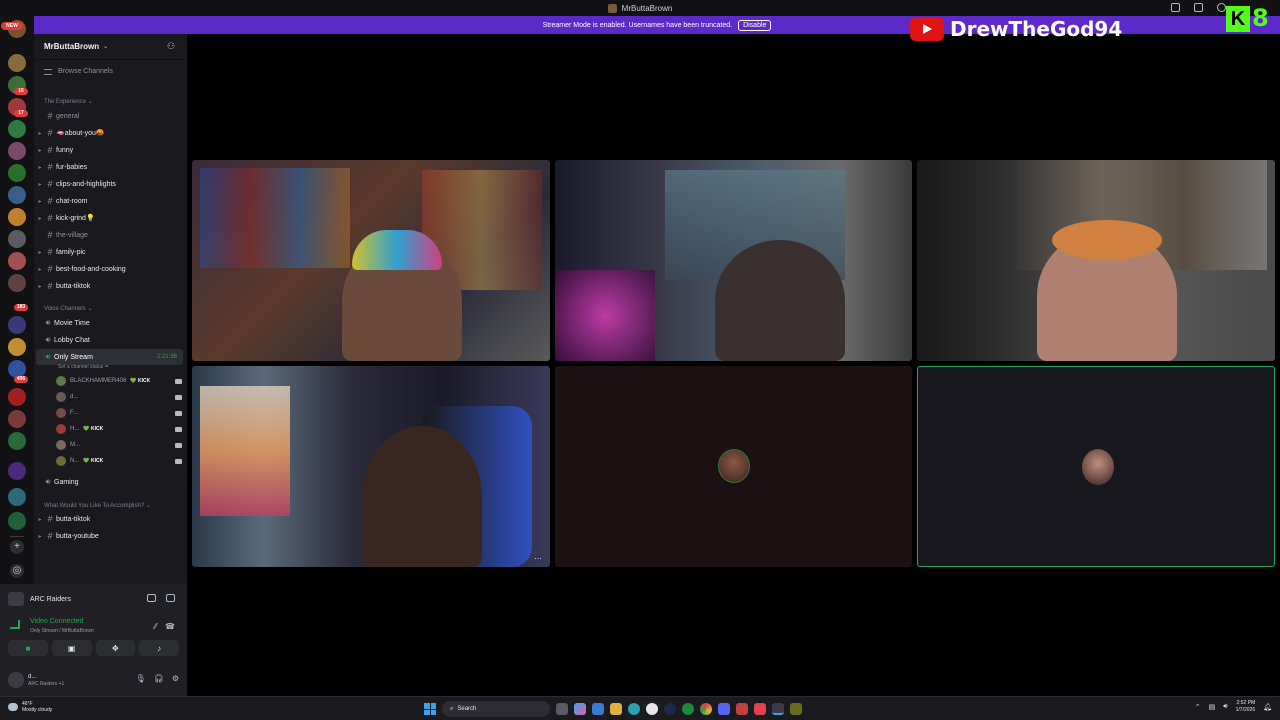  What do you see at coordinates (159, 648) in the screenshot?
I see `soundboard-button: ♪` at bounding box center [159, 648].